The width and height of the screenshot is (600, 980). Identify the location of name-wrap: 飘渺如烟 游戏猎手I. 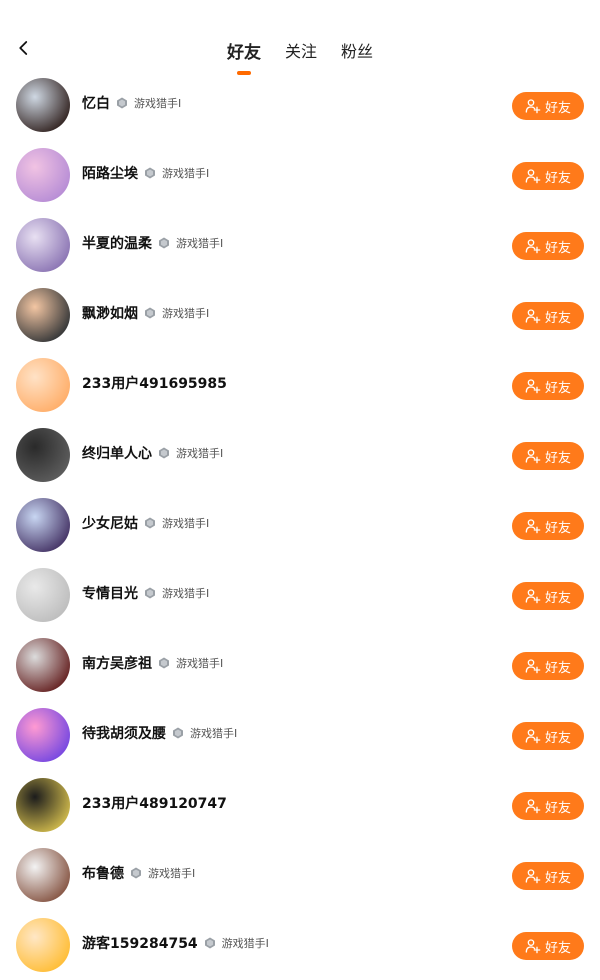
(145, 313).